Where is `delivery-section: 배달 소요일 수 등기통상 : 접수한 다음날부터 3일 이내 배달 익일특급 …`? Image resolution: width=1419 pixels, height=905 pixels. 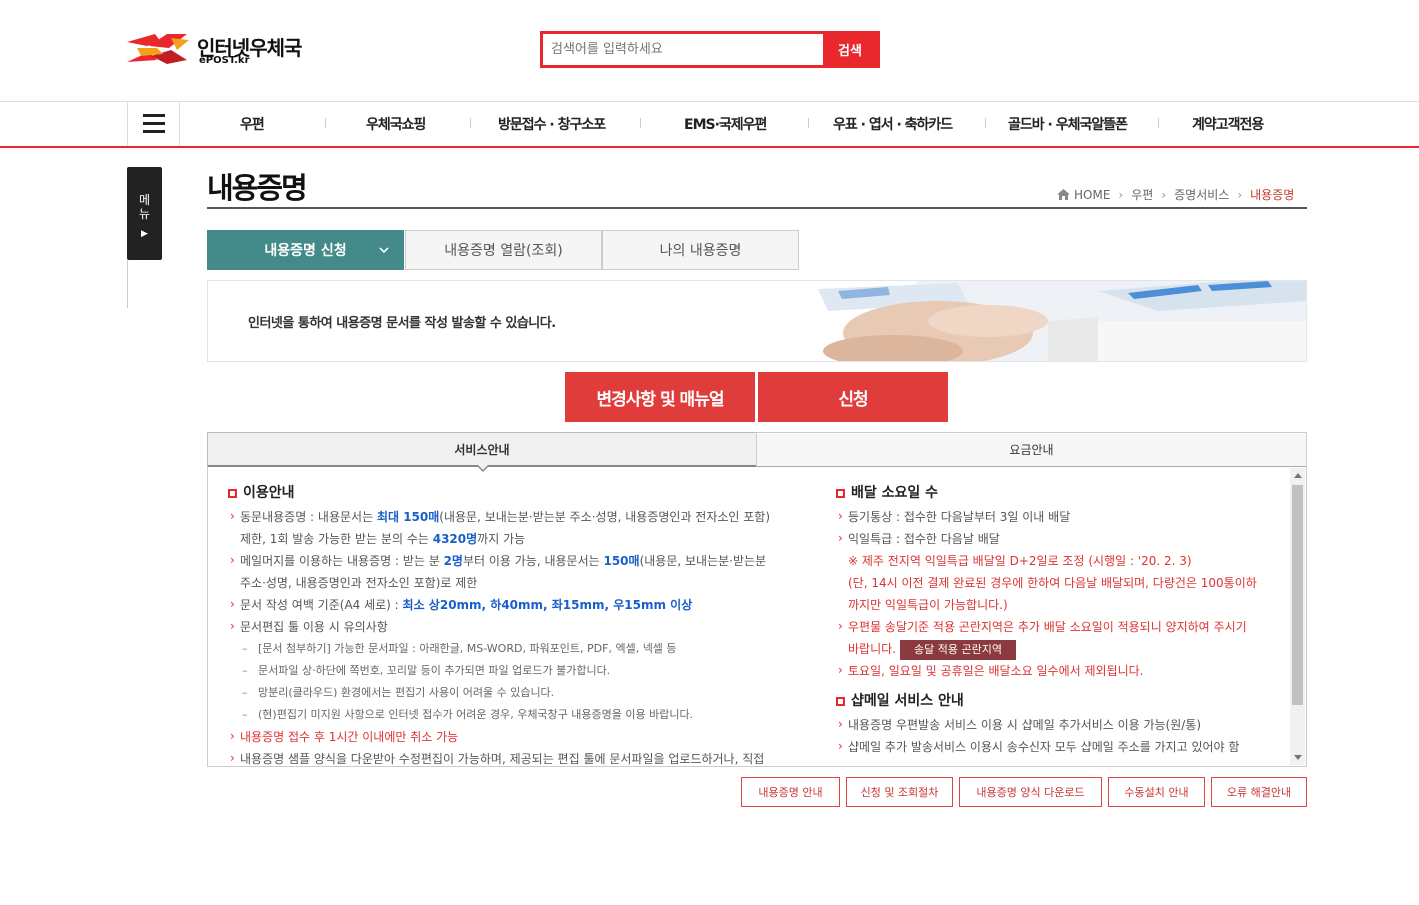
delivery-section: 배달 소요일 수 등기통상 : 접수한 다음날부터 3일 이내 배달 익일특급 … is located at coordinates (1056, 619).